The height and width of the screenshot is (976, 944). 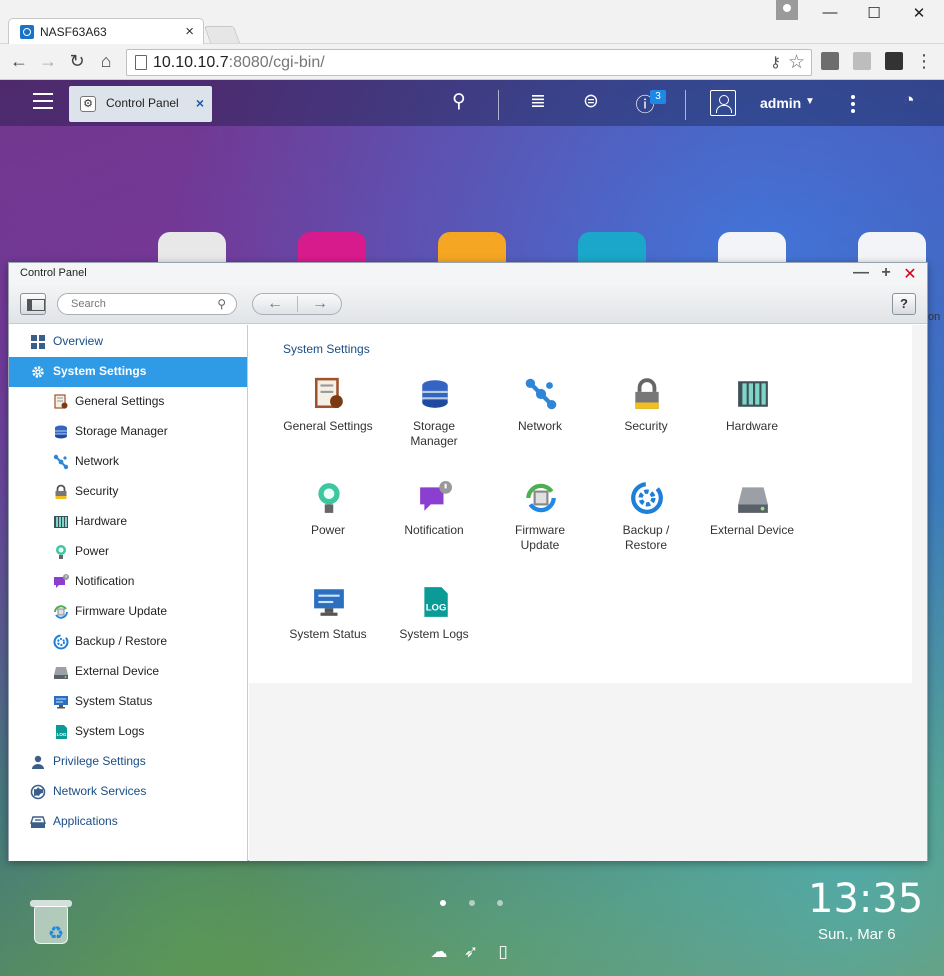 What do you see at coordinates (434, 633) in the screenshot?
I see `tile-system-logs: LOG System Logs` at bounding box center [434, 633].